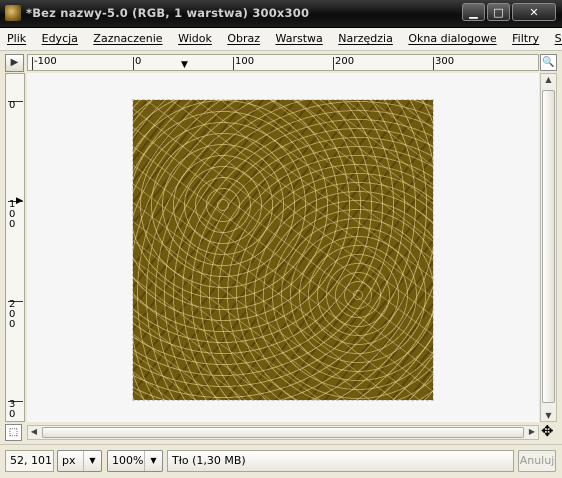 This screenshot has width=562, height=478. I want to click on app-icon, so click(13, 13).